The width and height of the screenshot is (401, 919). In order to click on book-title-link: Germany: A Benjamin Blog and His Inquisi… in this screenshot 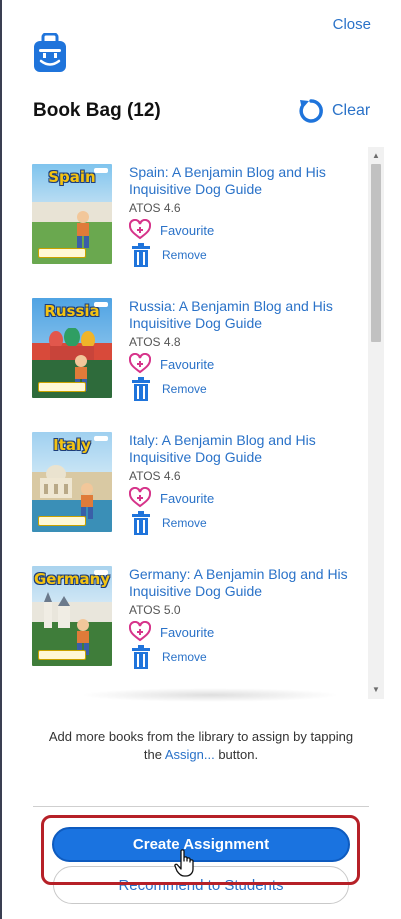, I will do `click(249, 583)`.